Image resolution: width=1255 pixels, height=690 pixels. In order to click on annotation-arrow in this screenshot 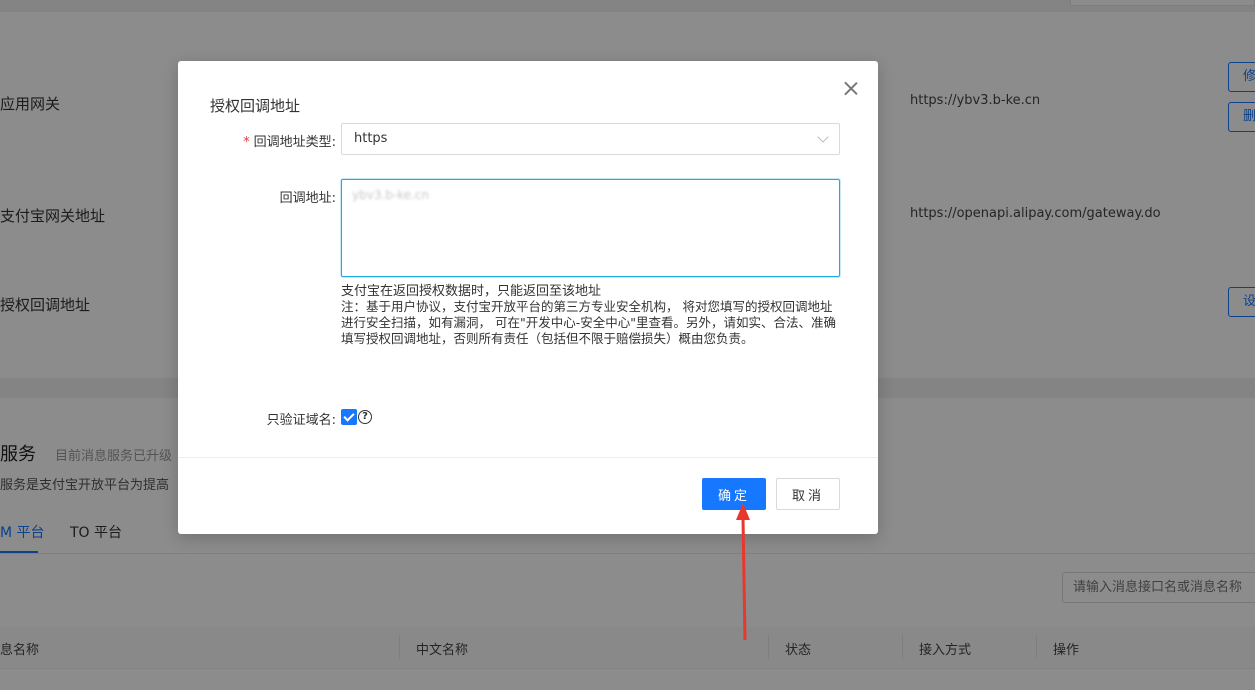, I will do `click(743, 572)`.